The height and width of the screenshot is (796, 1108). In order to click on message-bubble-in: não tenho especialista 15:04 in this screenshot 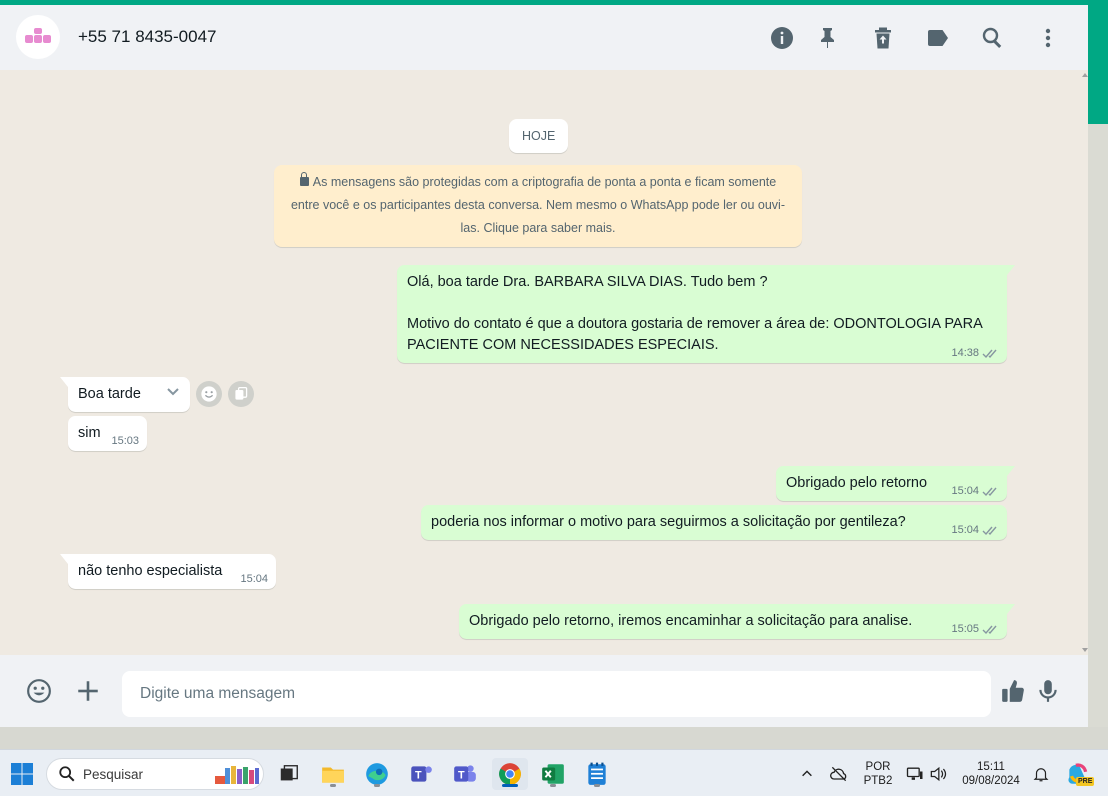, I will do `click(168, 571)`.